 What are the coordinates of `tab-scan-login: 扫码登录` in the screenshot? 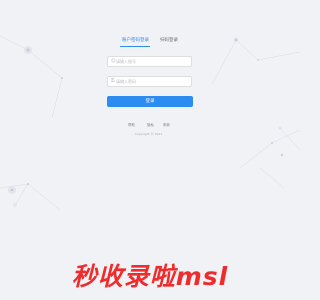 It's located at (169, 41).